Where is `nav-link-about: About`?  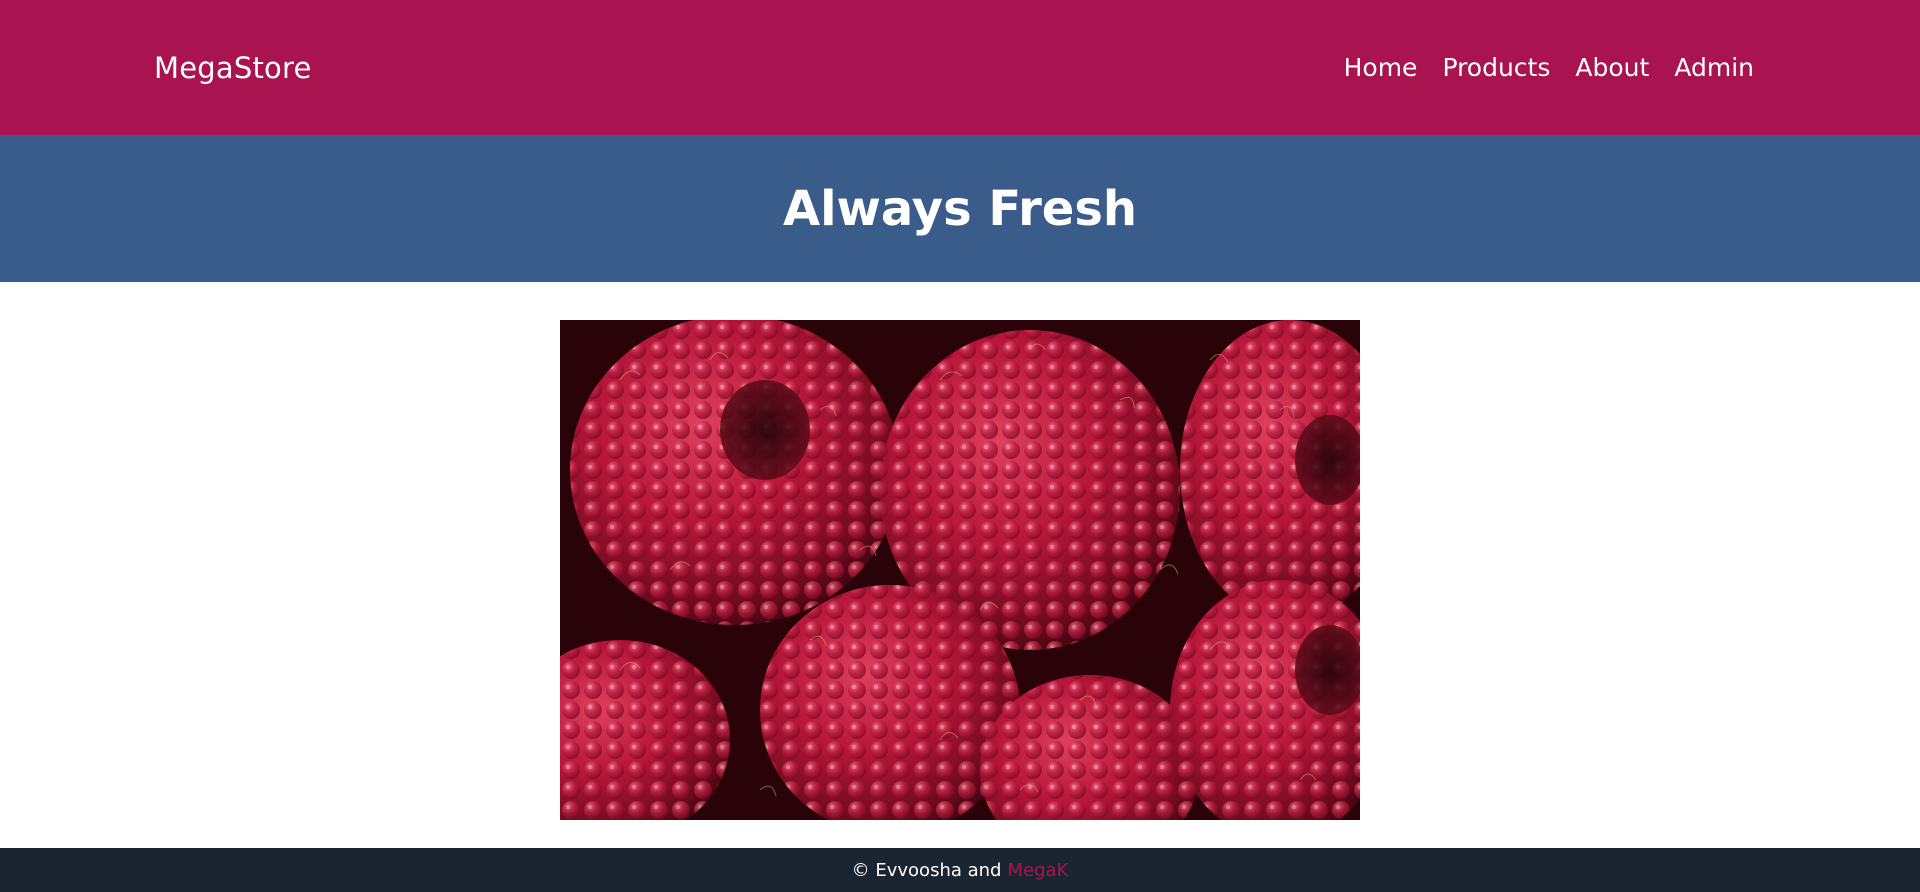 nav-link-about: About is located at coordinates (1612, 67).